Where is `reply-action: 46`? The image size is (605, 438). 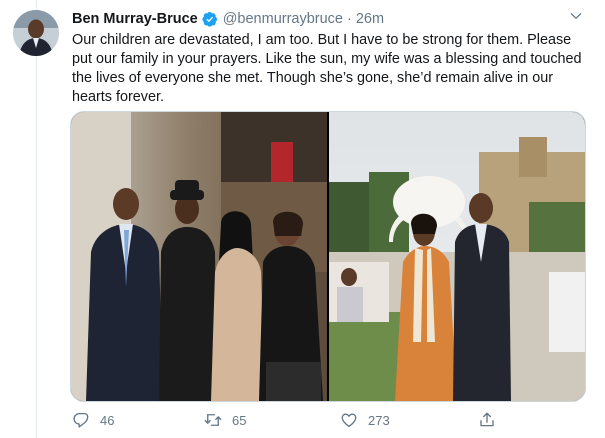 reply-action: 46 is located at coordinates (93, 420).